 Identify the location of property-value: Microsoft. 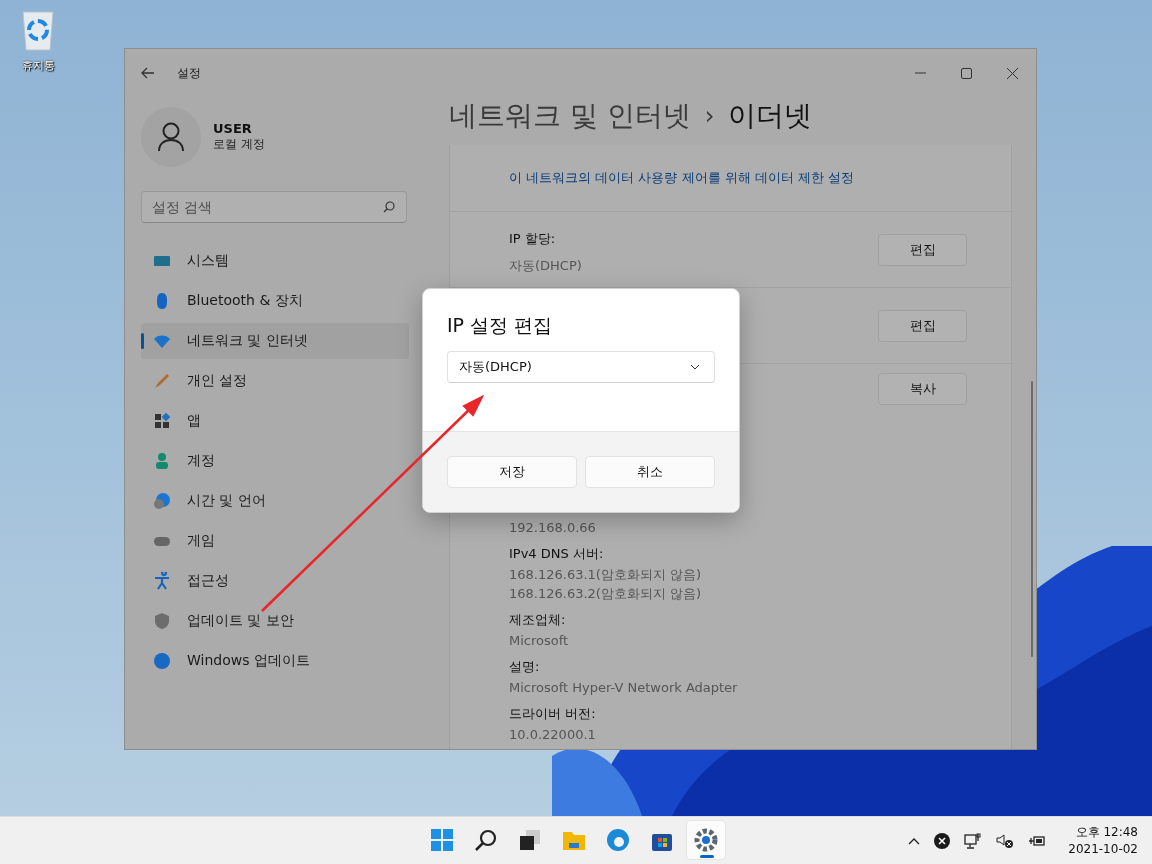
(539, 641).